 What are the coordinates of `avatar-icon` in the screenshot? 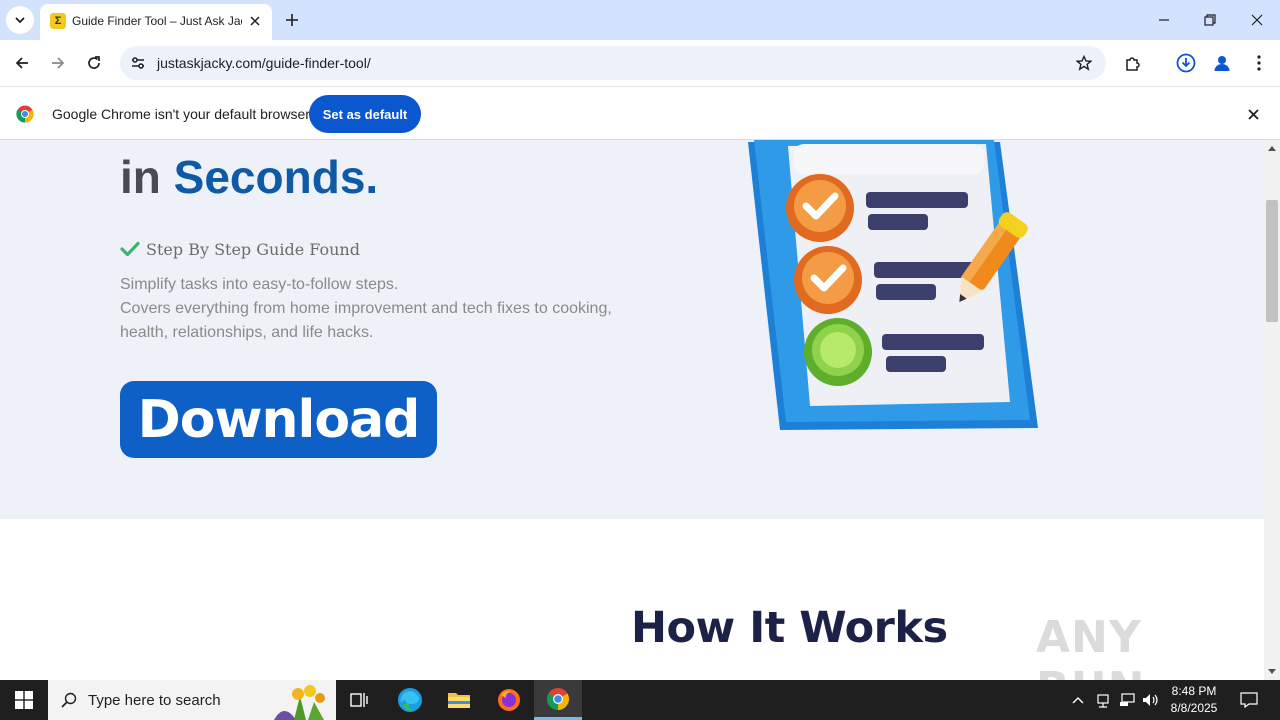 It's located at (1222, 63).